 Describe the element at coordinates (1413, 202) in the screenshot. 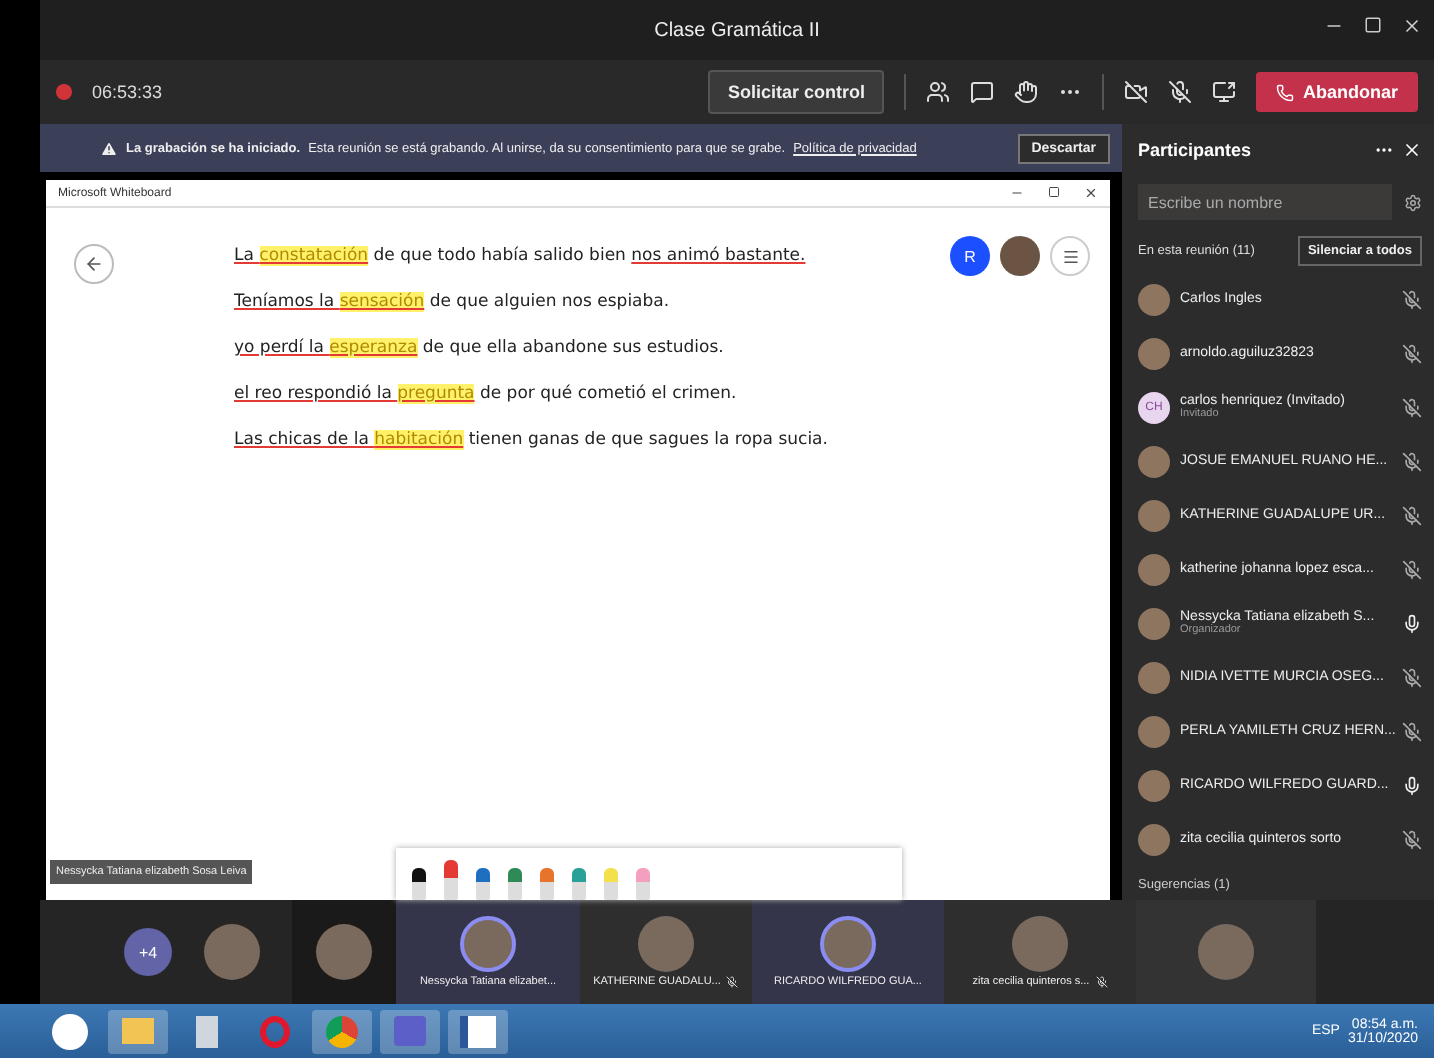

I see `settings-icon` at that location.